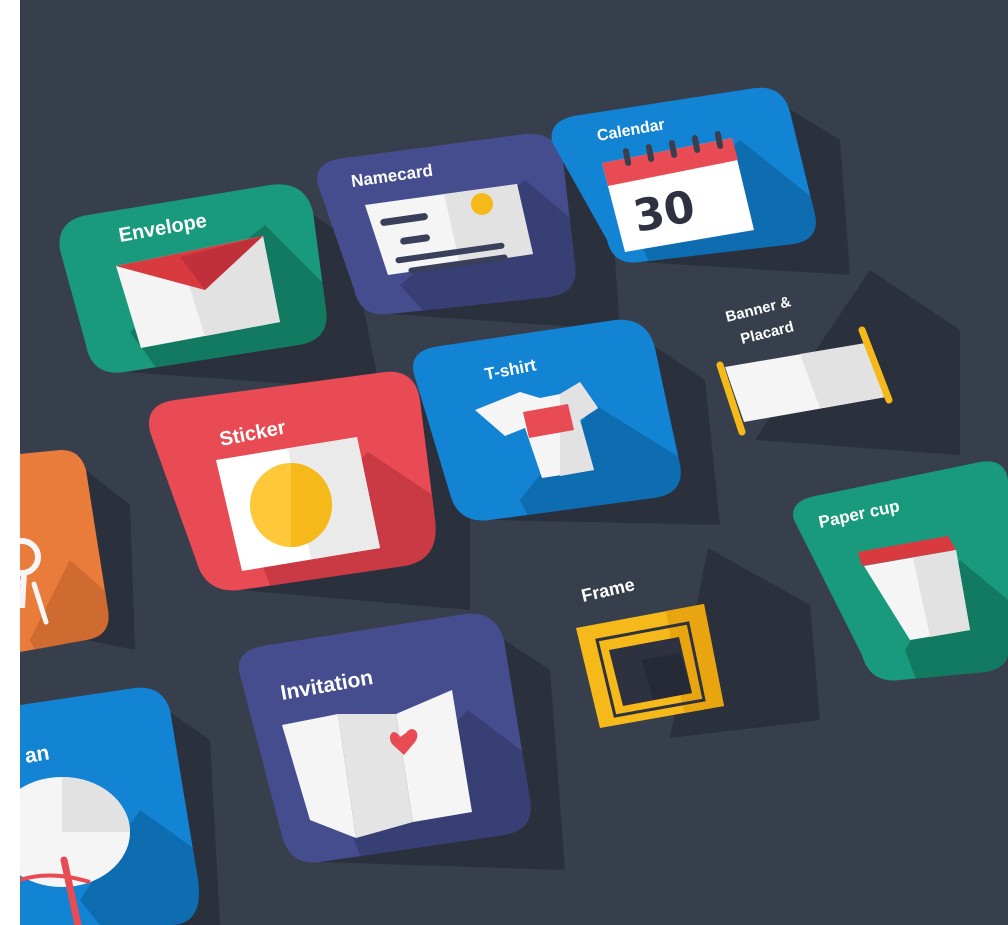  What do you see at coordinates (607, 590) in the screenshot?
I see `tile-frame-label: Frame` at bounding box center [607, 590].